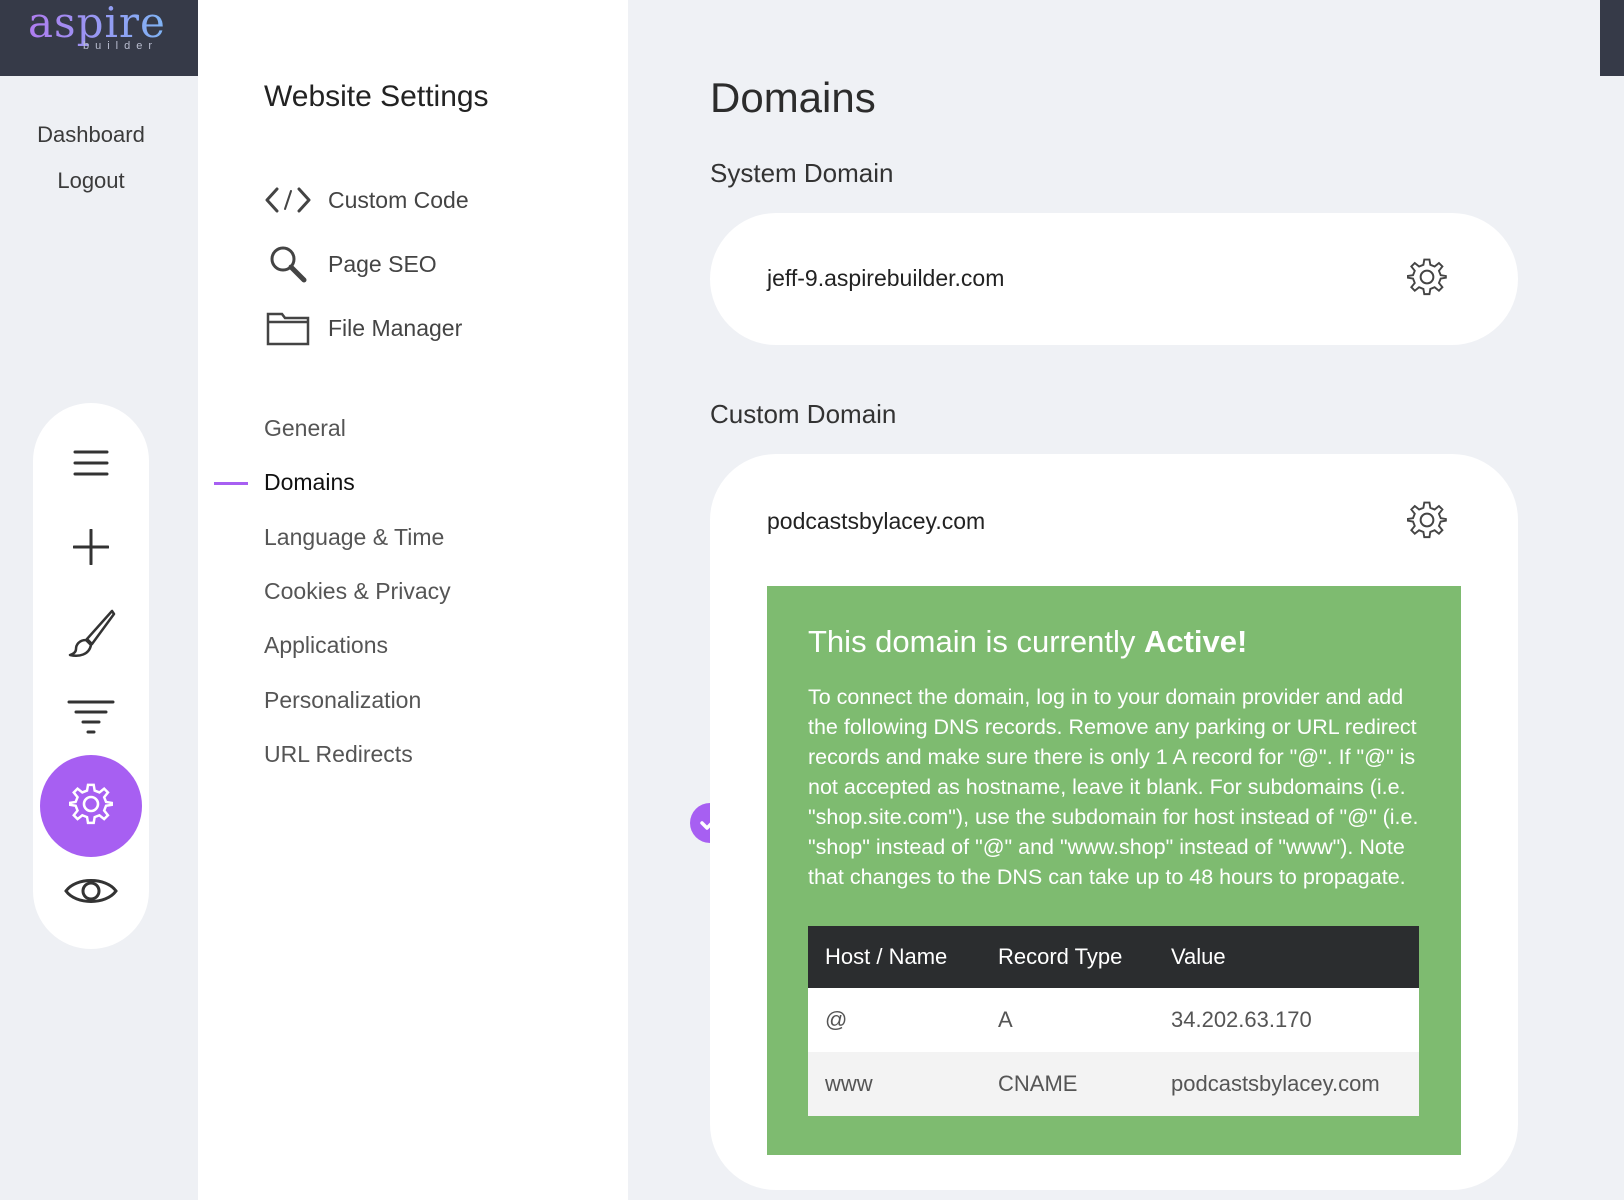 The image size is (1624, 1200). I want to click on filter-icon, so click(91, 717).